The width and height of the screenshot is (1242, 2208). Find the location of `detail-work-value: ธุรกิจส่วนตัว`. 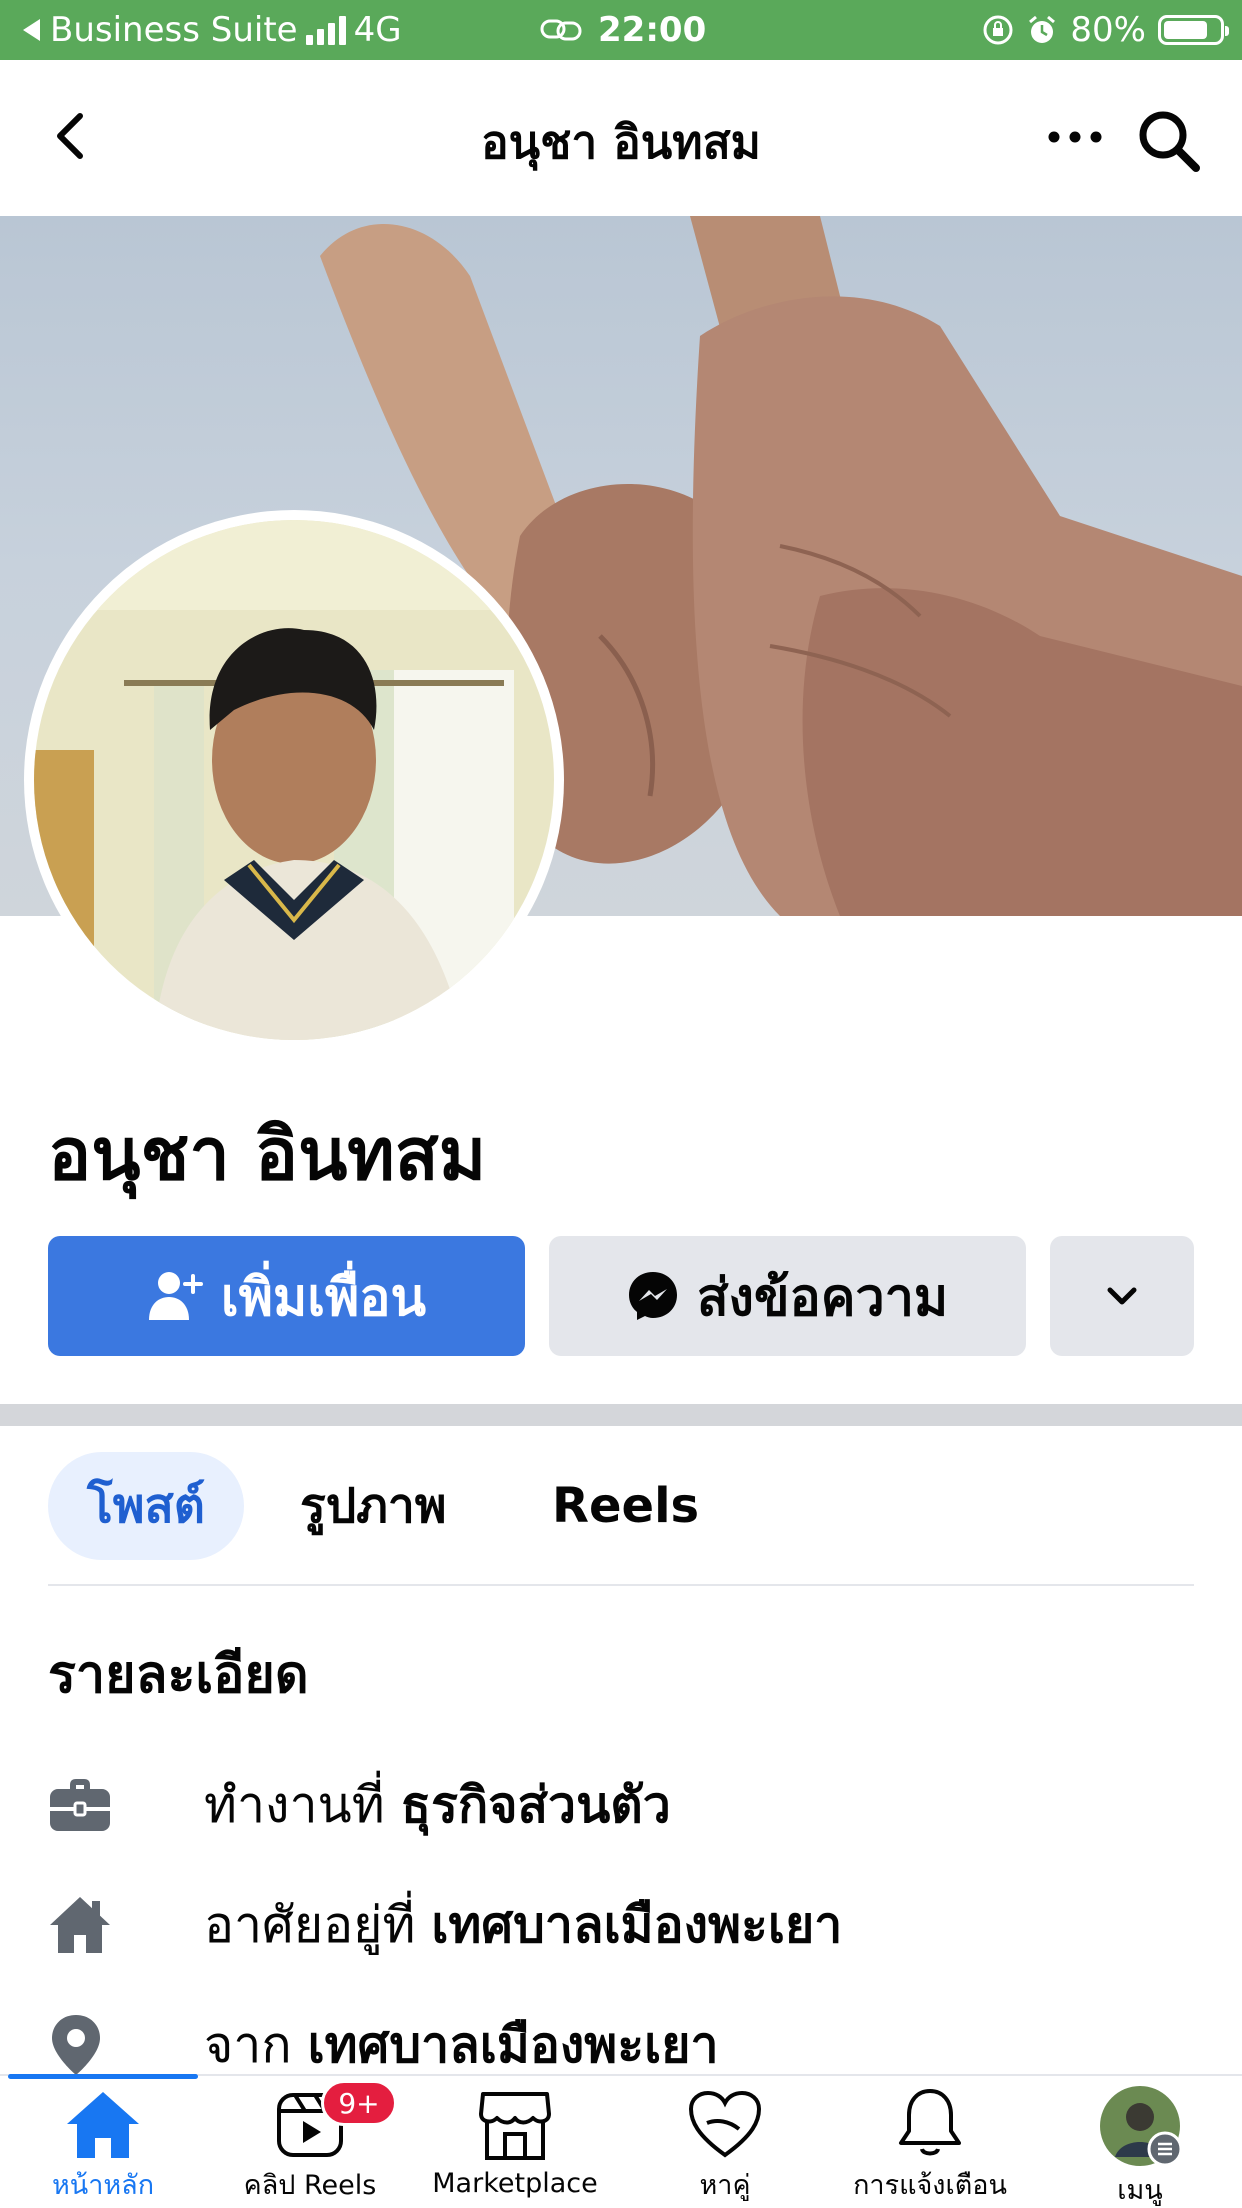

detail-work-value: ธุรกิจส่วนตัว is located at coordinates (535, 1804).